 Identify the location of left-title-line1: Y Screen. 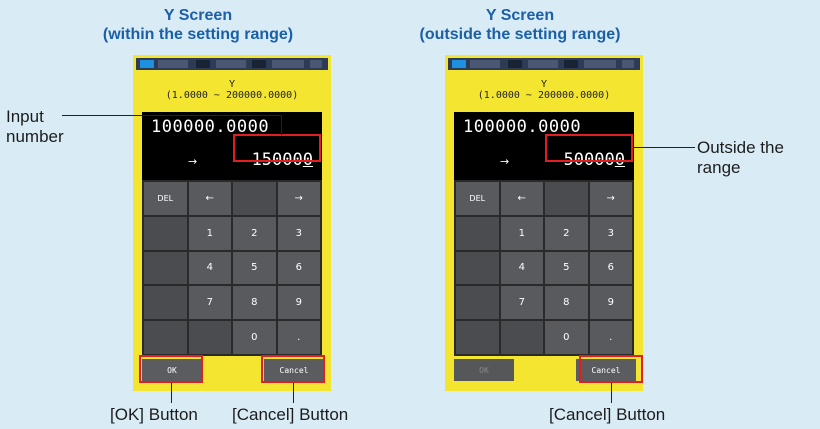
(198, 15).